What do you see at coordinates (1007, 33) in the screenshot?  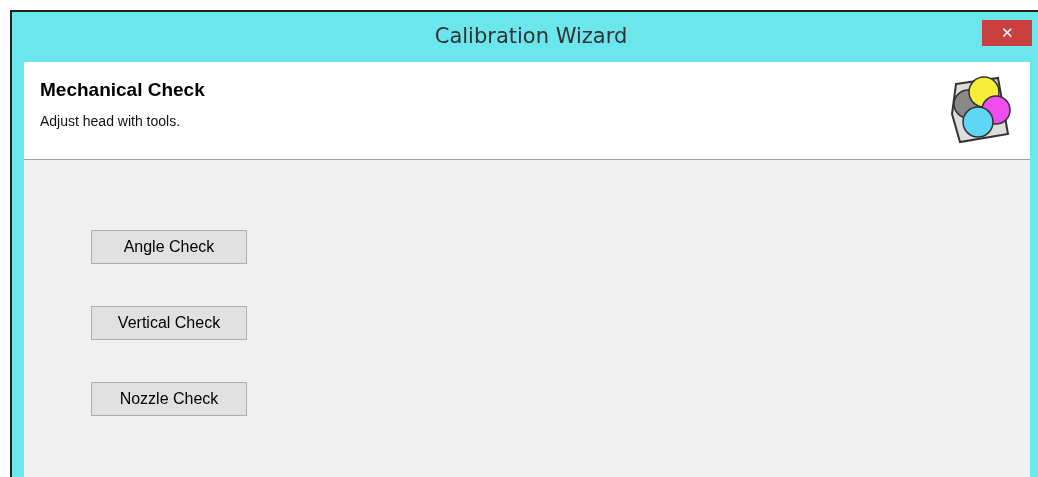 I see `close-button: ✕` at bounding box center [1007, 33].